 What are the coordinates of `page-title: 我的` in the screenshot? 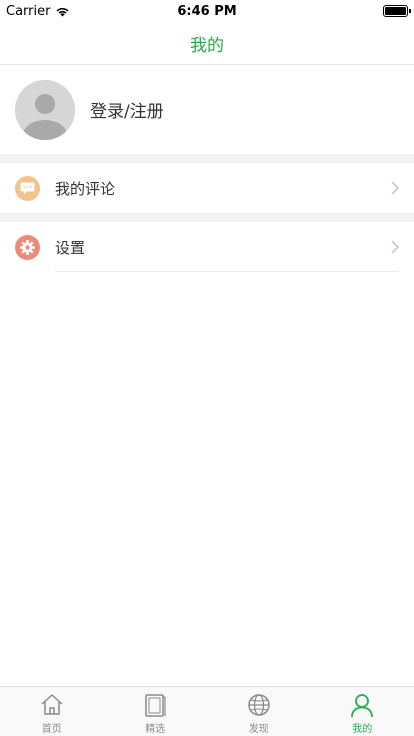 It's located at (207, 45).